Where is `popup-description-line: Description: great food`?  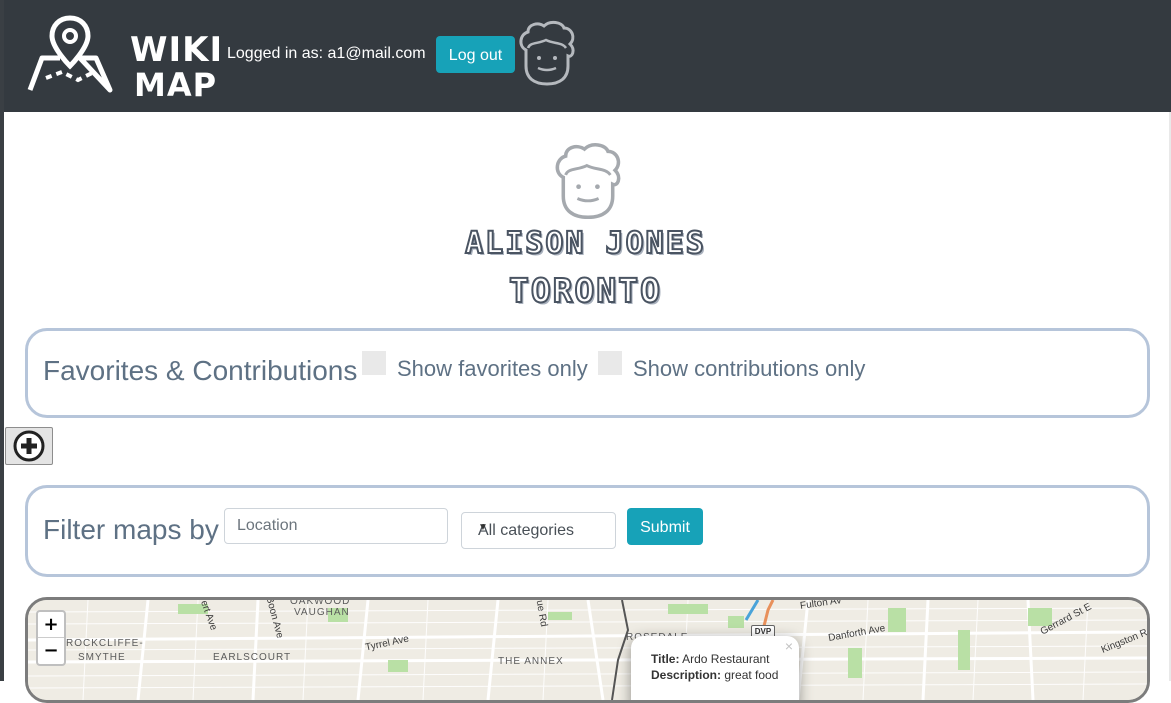 popup-description-line: Description: great food is located at coordinates (714, 675).